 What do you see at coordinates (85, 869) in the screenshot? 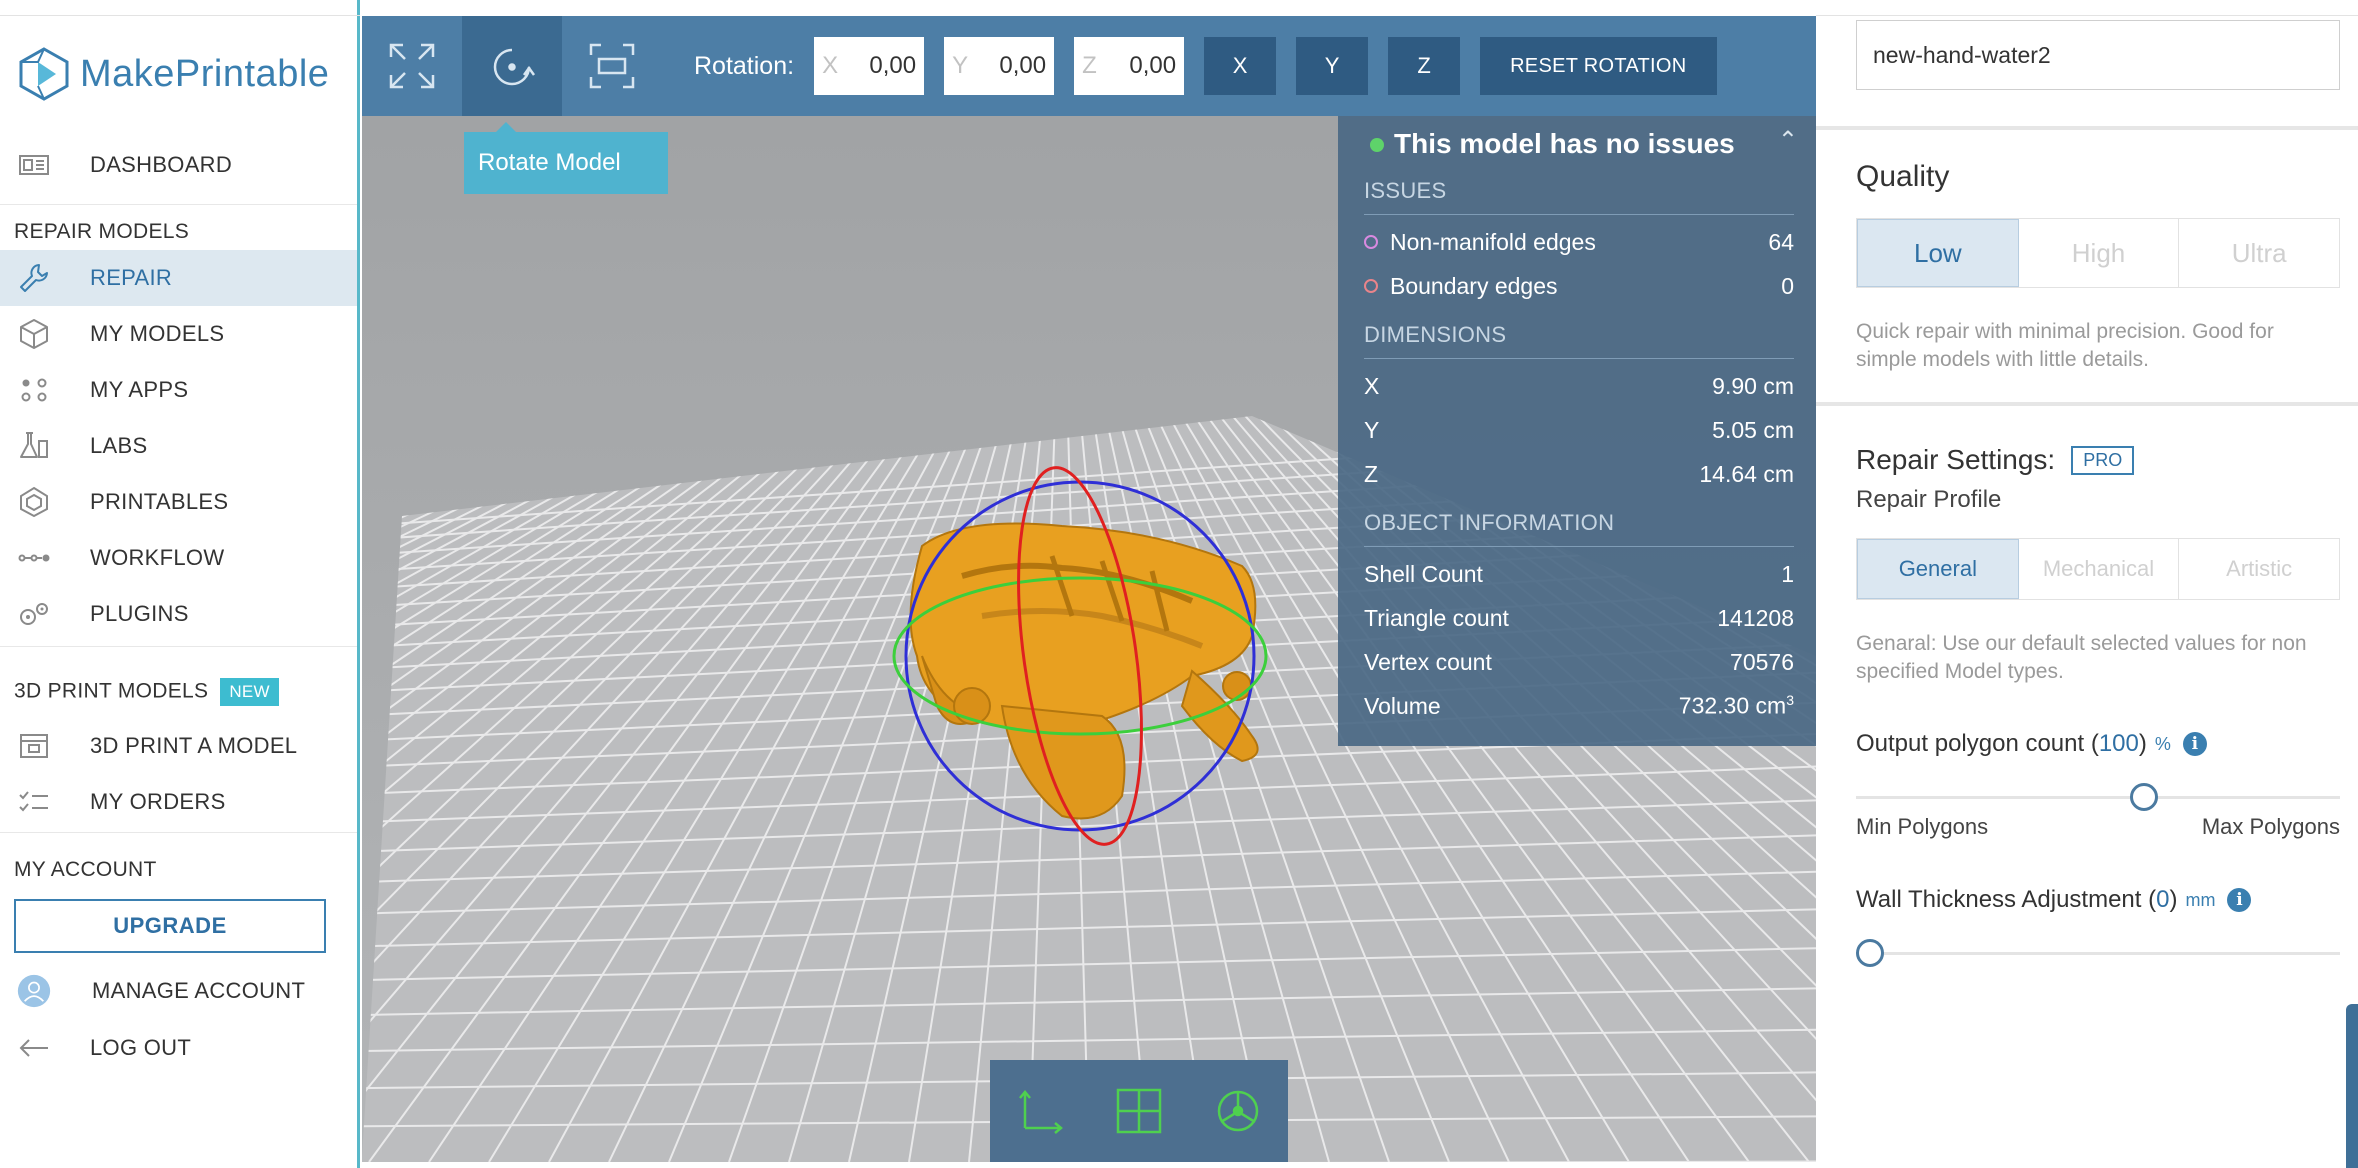
I see `section-my-account: MY ACCOUNT` at bounding box center [85, 869].